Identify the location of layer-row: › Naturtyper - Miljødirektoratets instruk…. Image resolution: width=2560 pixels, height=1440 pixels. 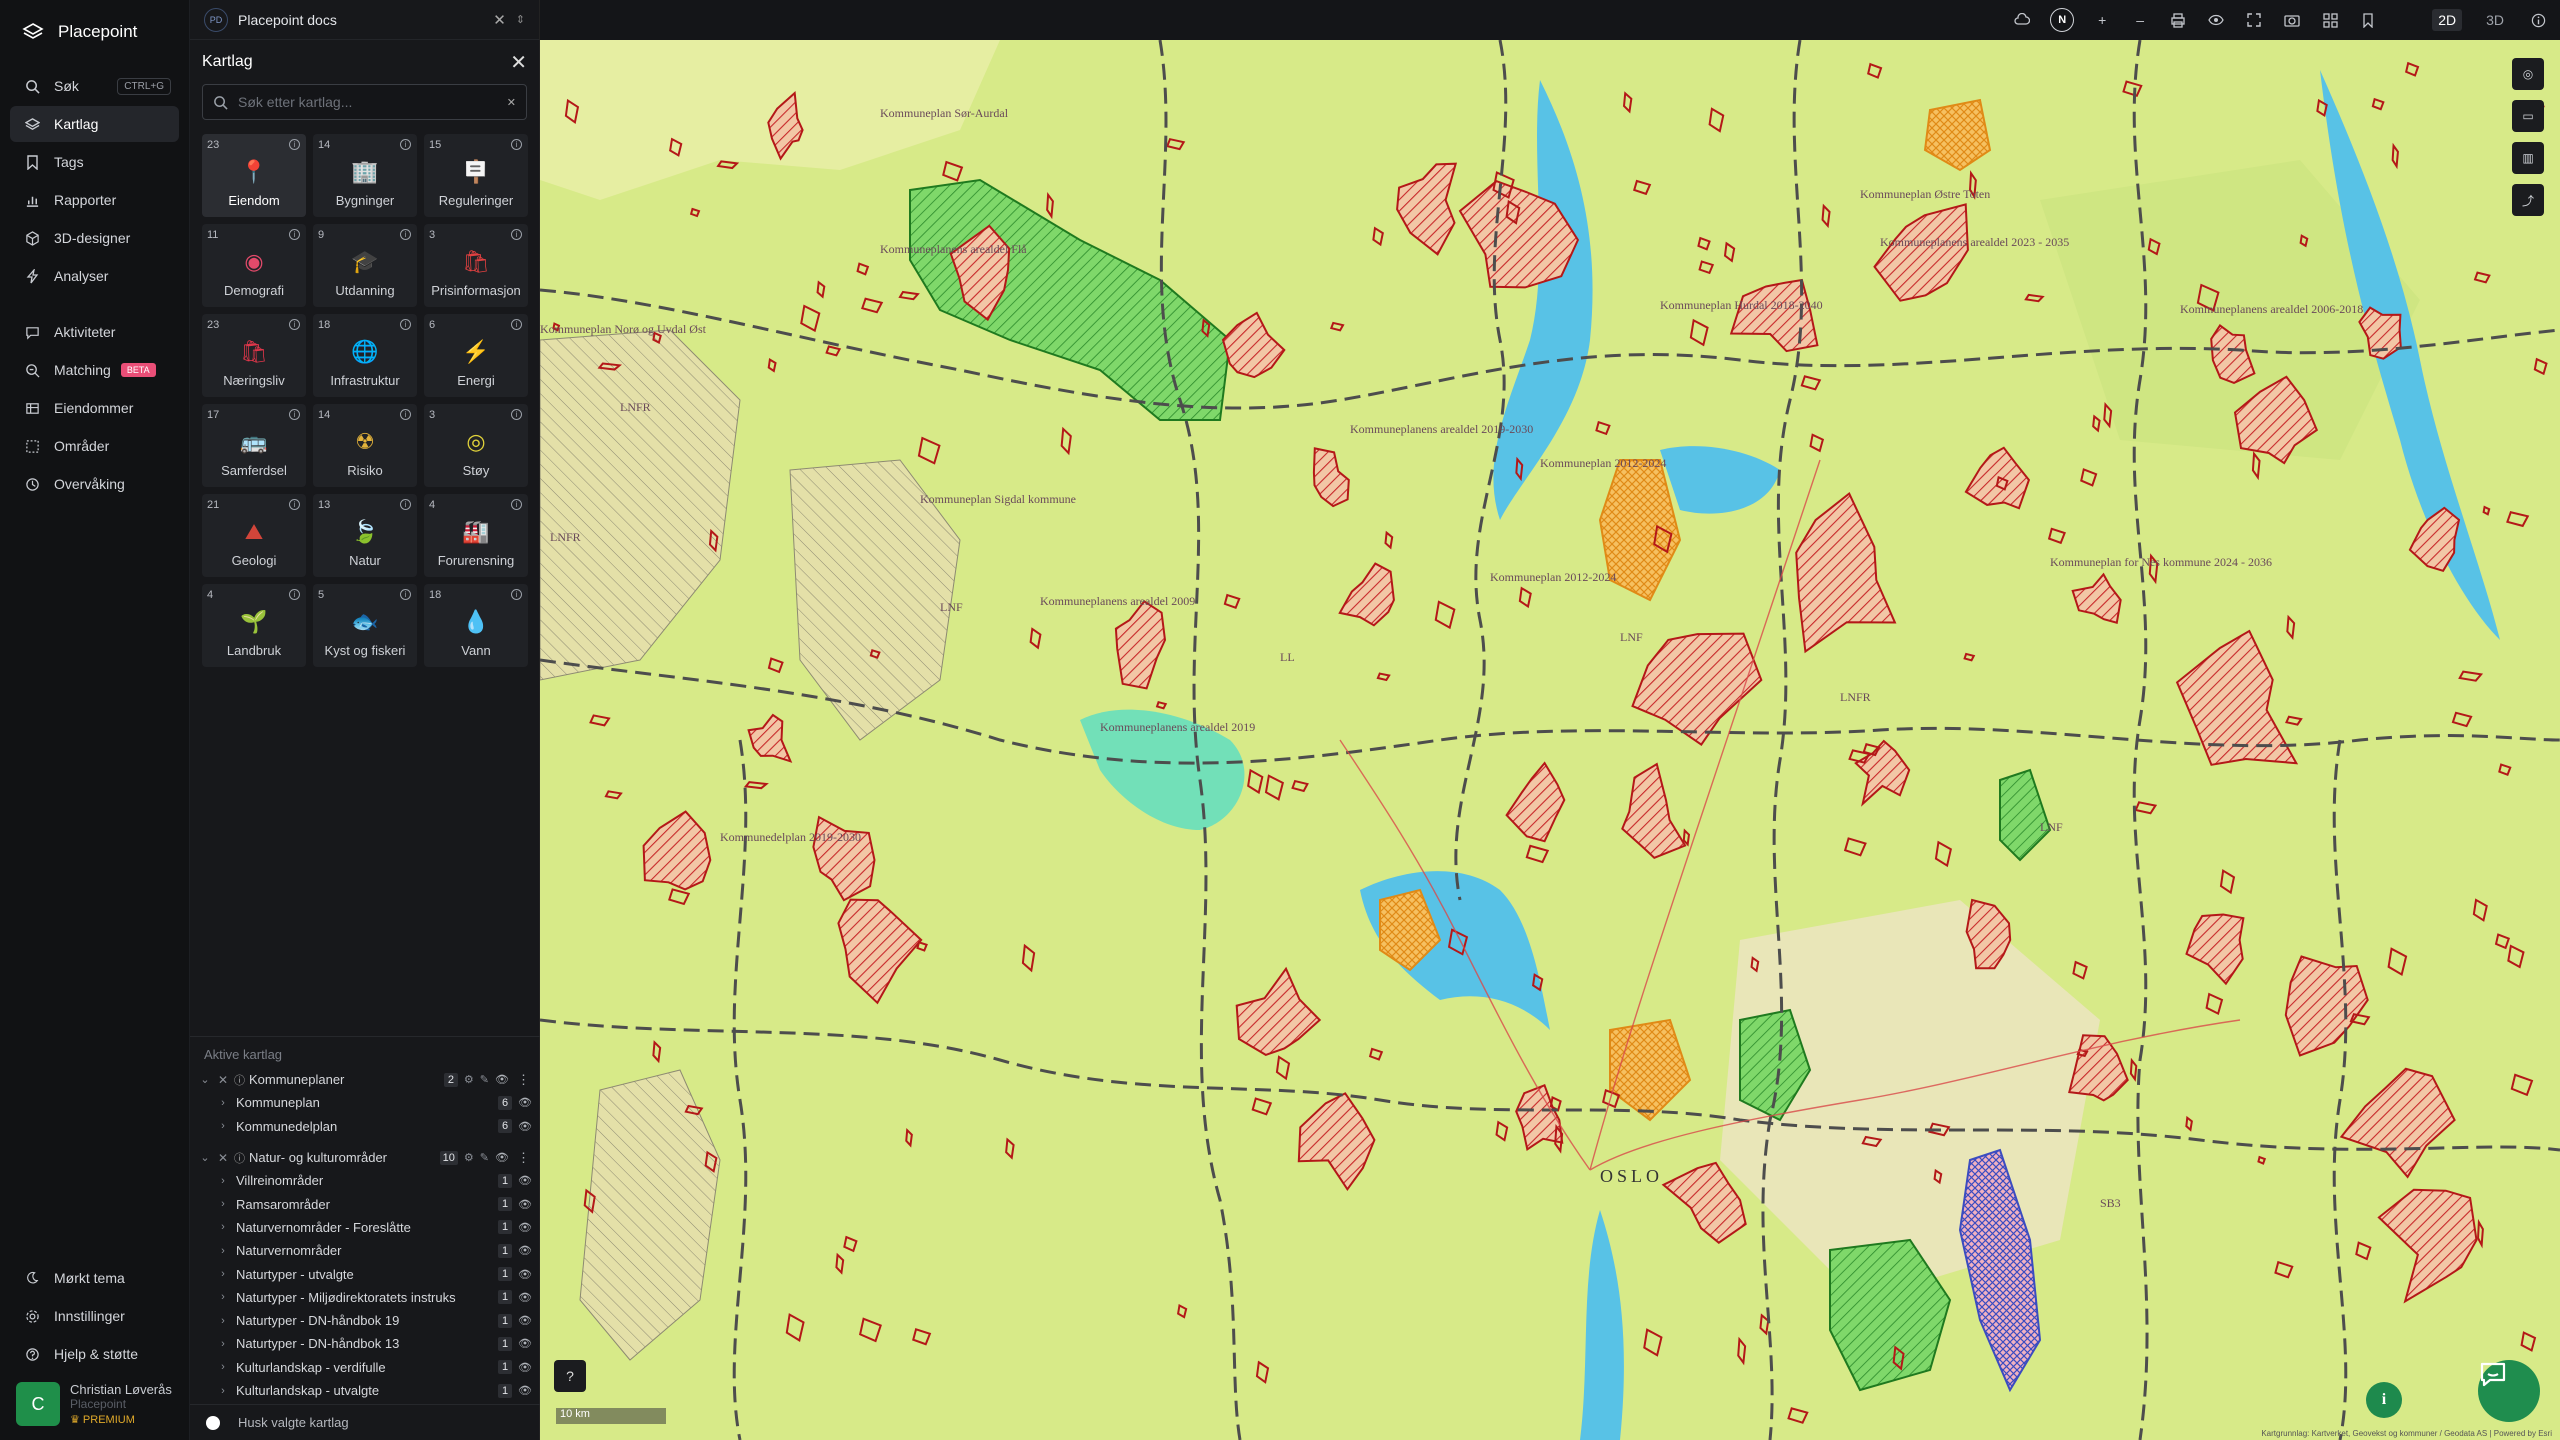
(365, 1297).